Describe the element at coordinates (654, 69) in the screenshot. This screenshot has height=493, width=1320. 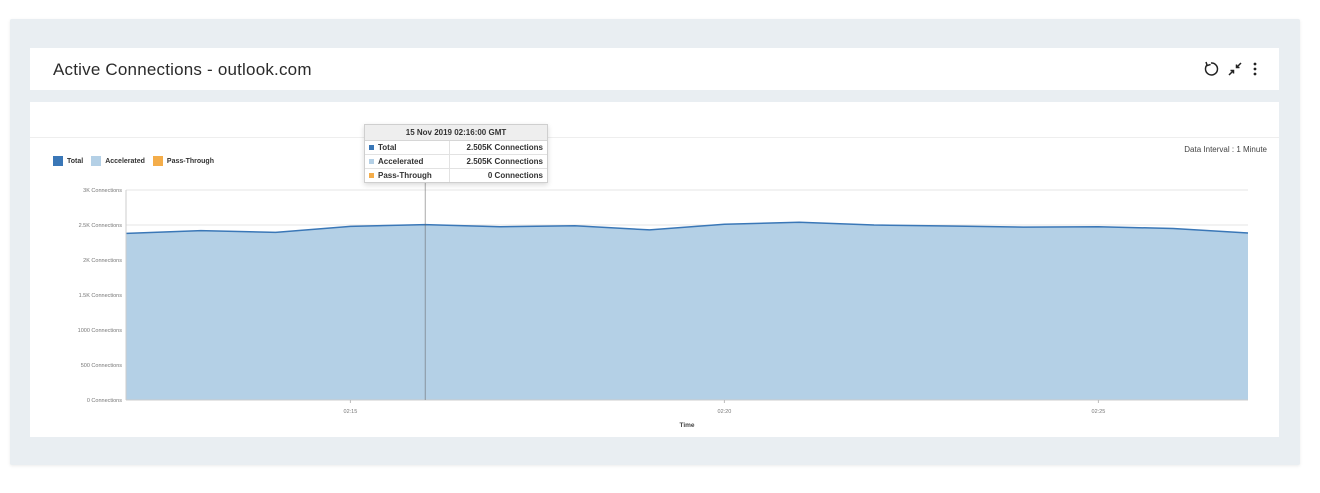
I see `widget-header: Active Connections - outlook.com` at that location.